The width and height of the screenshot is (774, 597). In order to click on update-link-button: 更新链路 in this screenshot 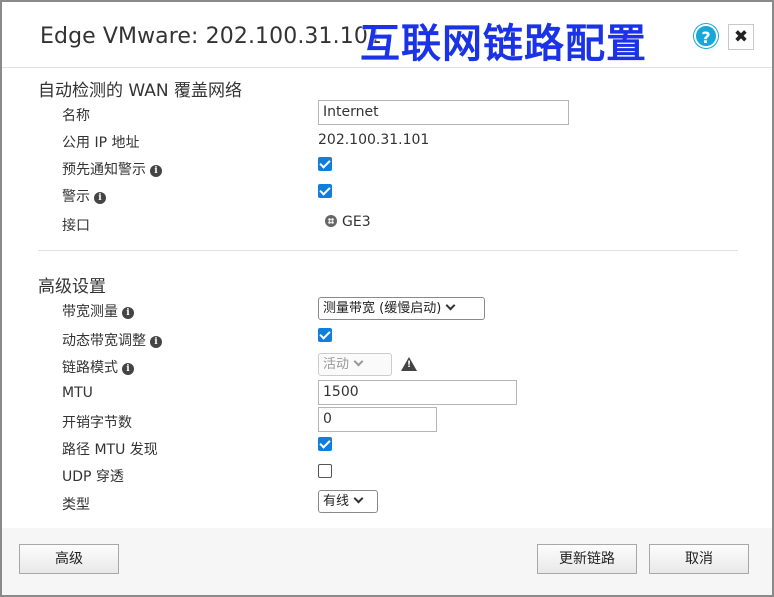, I will do `click(587, 559)`.